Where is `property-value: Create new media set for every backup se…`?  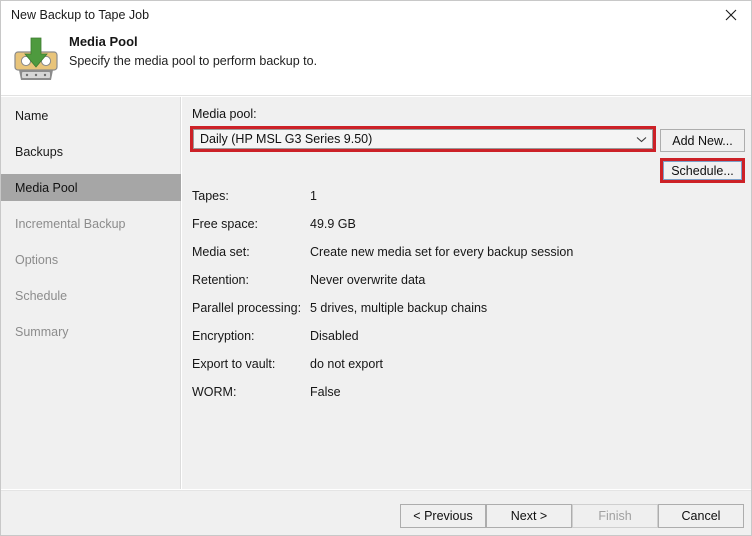
property-value: Create new media set for every backup se… is located at coordinates (442, 252).